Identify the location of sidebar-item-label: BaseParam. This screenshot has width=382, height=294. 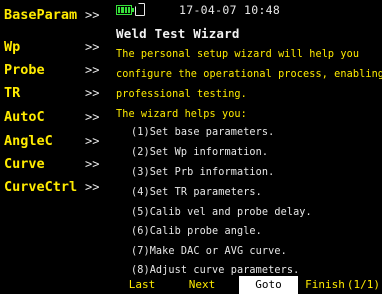
(41, 15).